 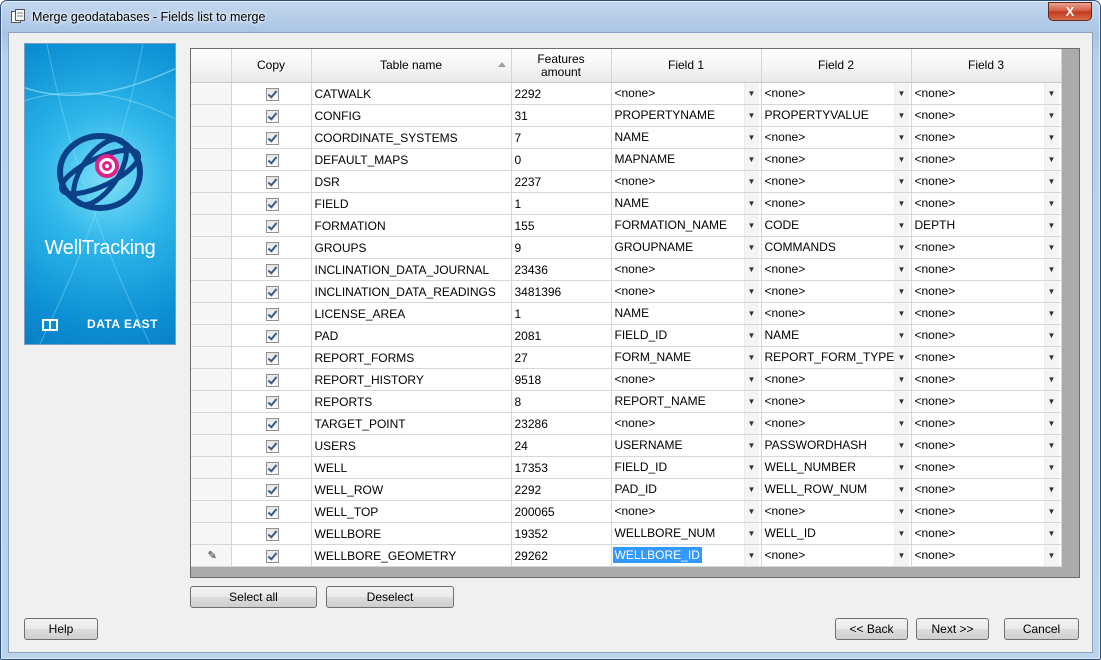 I want to click on field2-dropdown: WELL_ID ▼, so click(x=838, y=533).